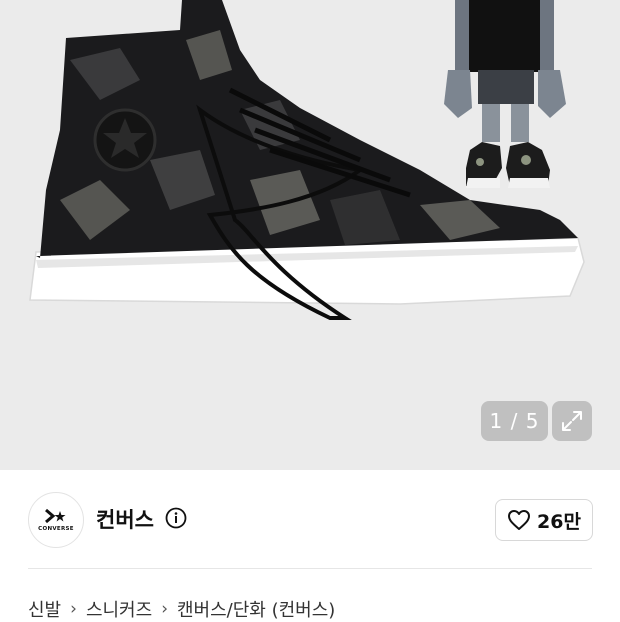 The height and width of the screenshot is (622, 620). Describe the element at coordinates (256, 609) in the screenshot. I see `breadcrumb-item-canvas: 캔버스/단화 (컨버스)` at that location.